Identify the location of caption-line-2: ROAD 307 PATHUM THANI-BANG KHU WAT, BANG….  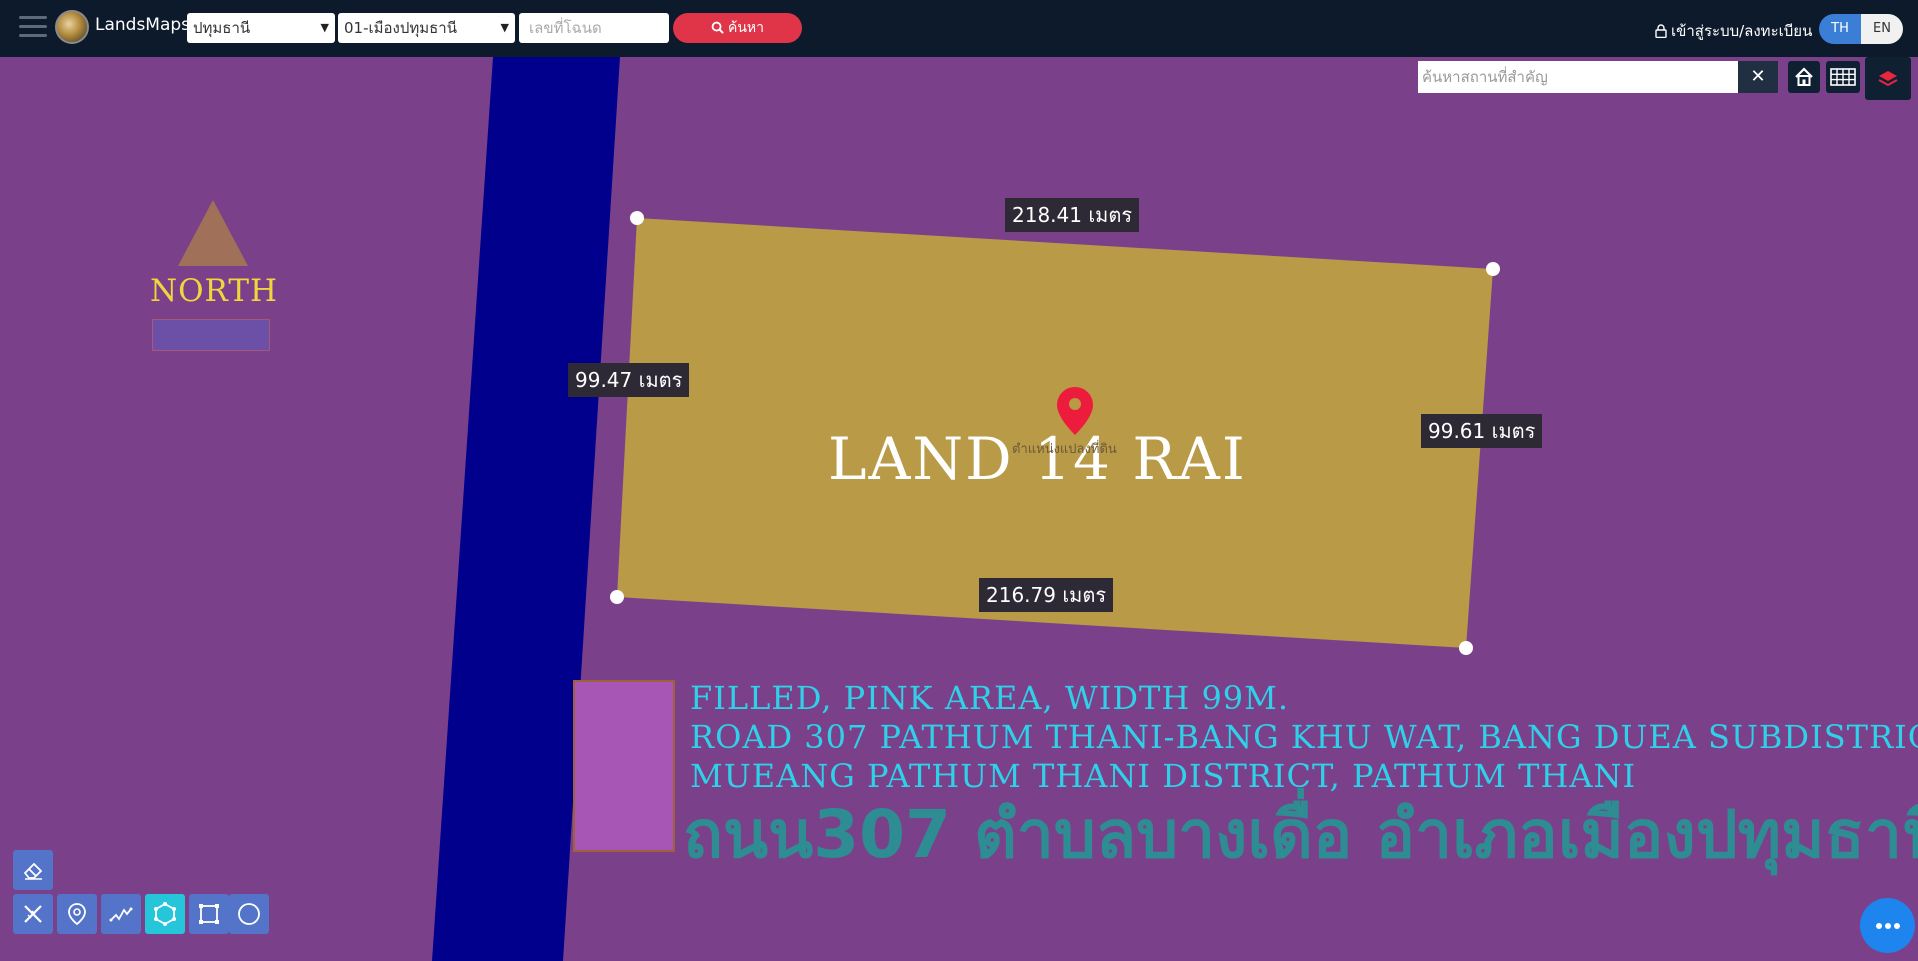
(1304, 737).